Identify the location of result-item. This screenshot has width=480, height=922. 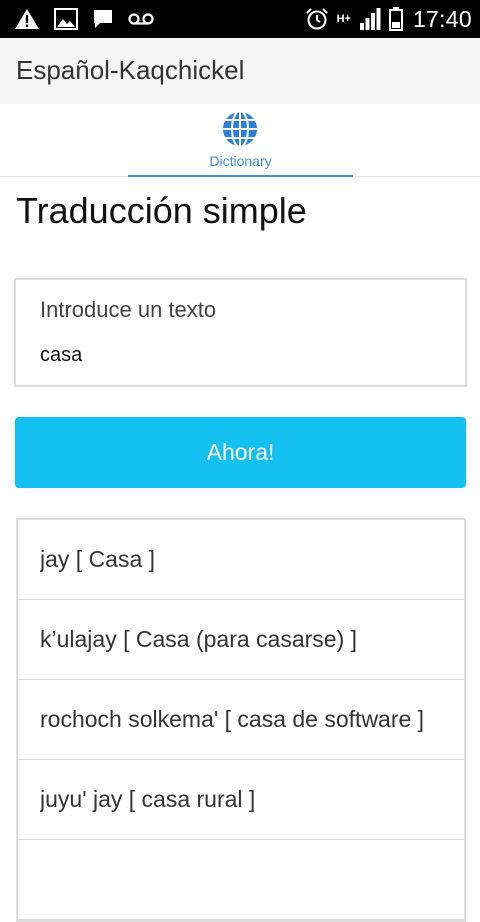
(241, 880).